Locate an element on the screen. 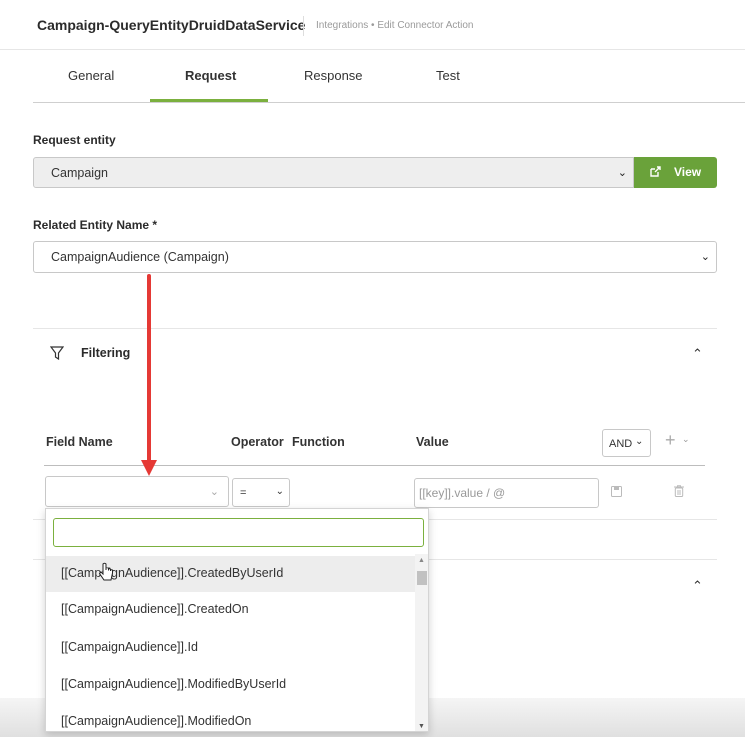 The width and height of the screenshot is (745, 737). dropdown-option: [[CampaignAudience]].ModifiedByUserId is located at coordinates (230, 685).